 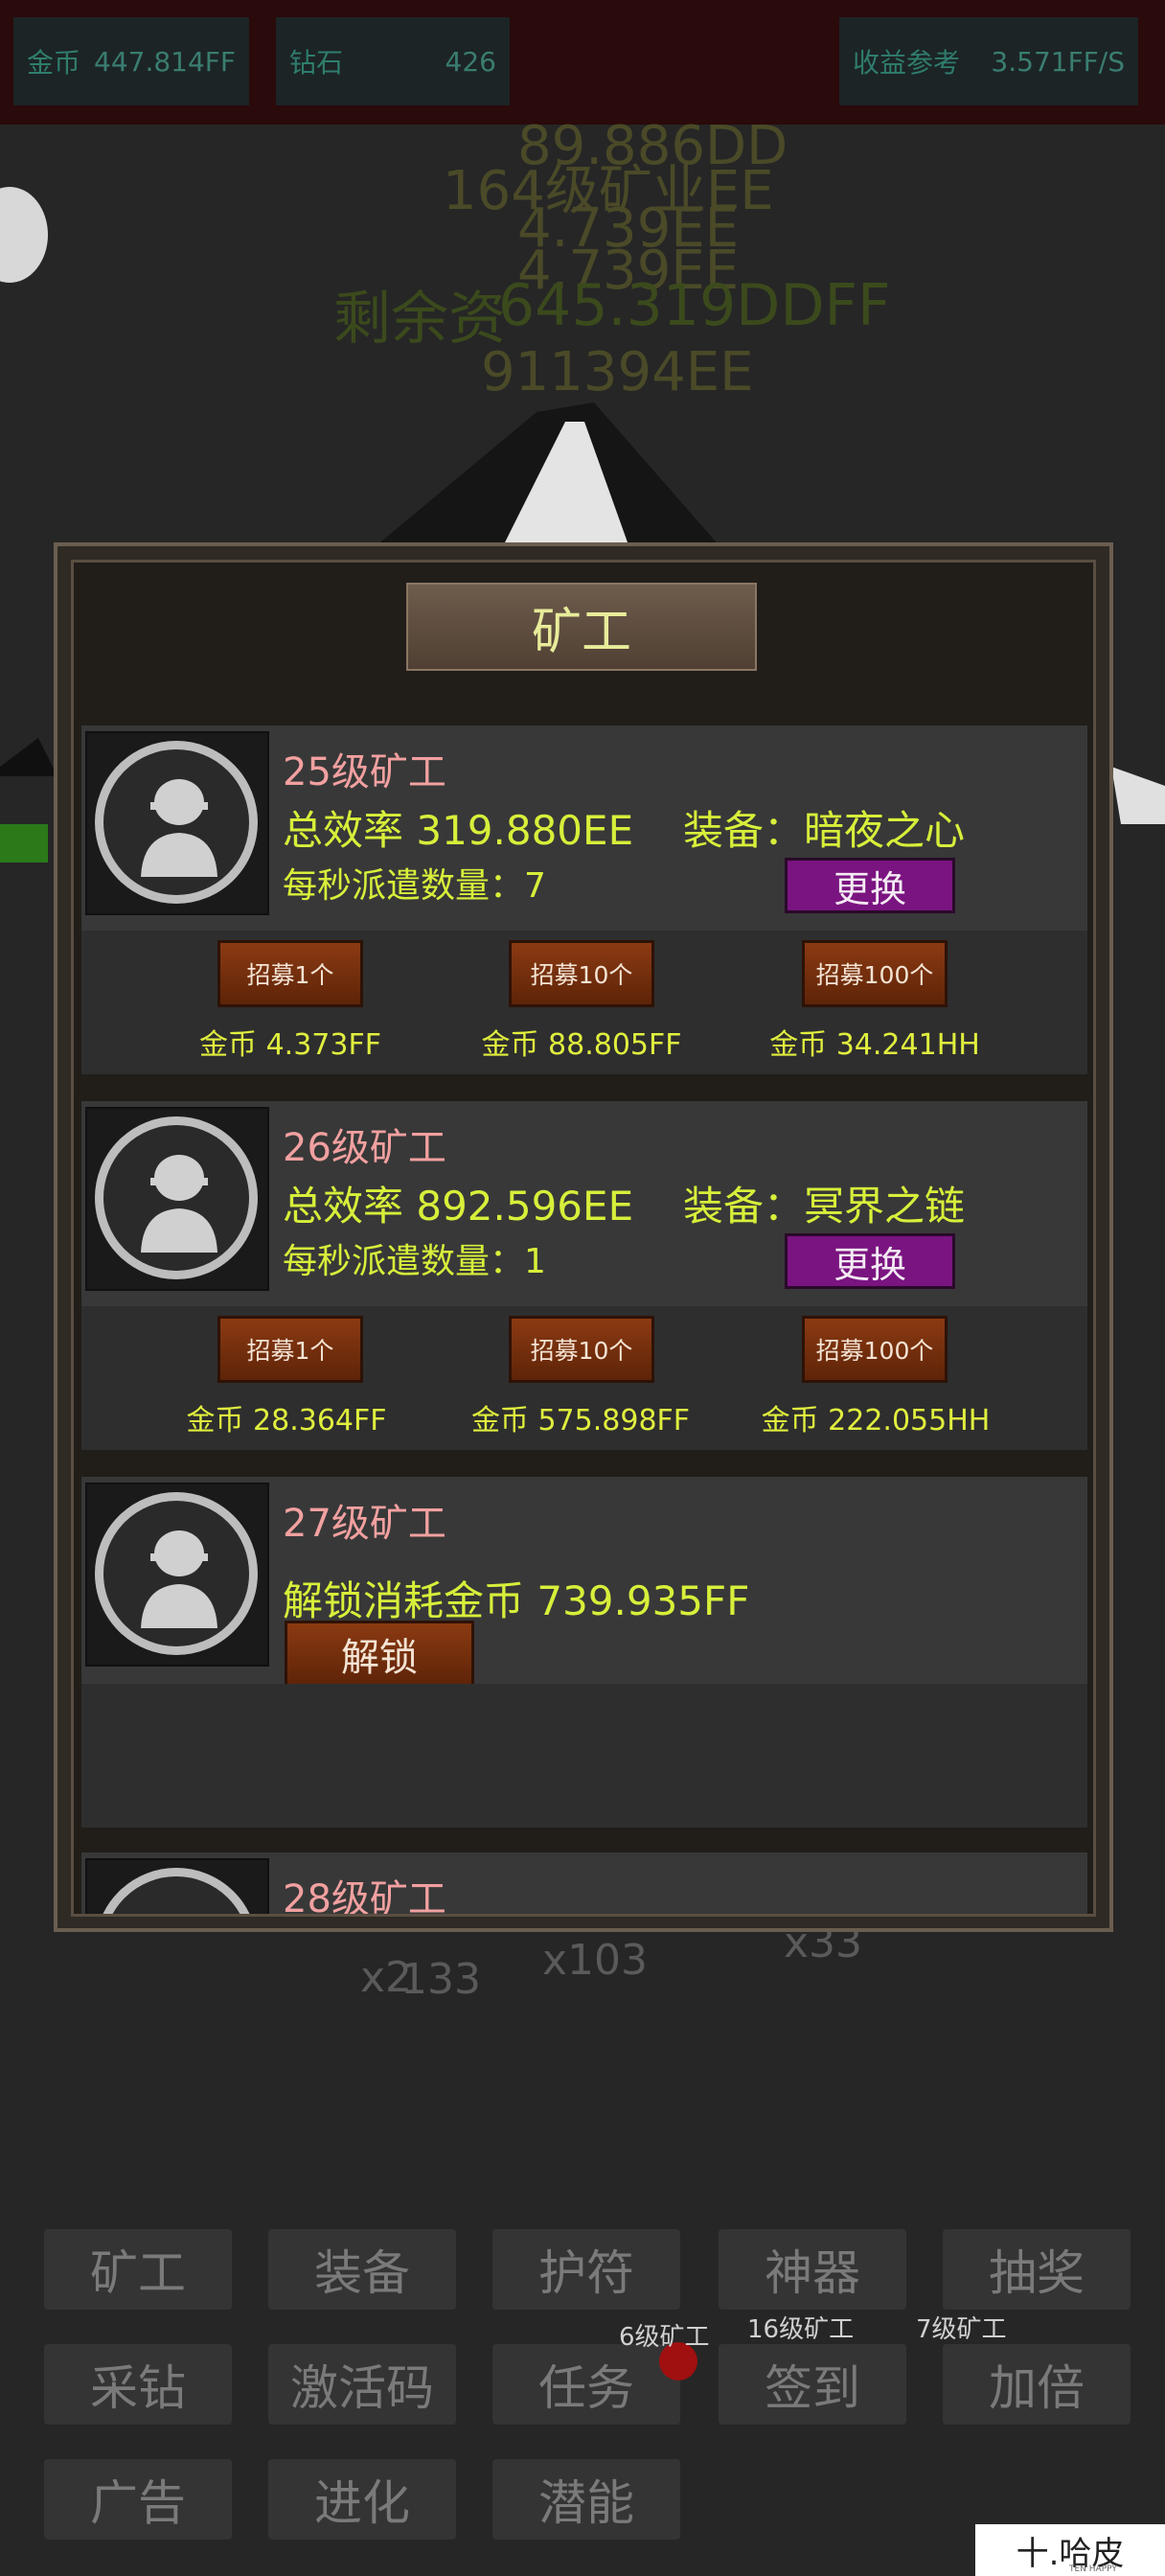 I want to click on hire-cost: 金币 28.364FF, so click(x=286, y=1421).